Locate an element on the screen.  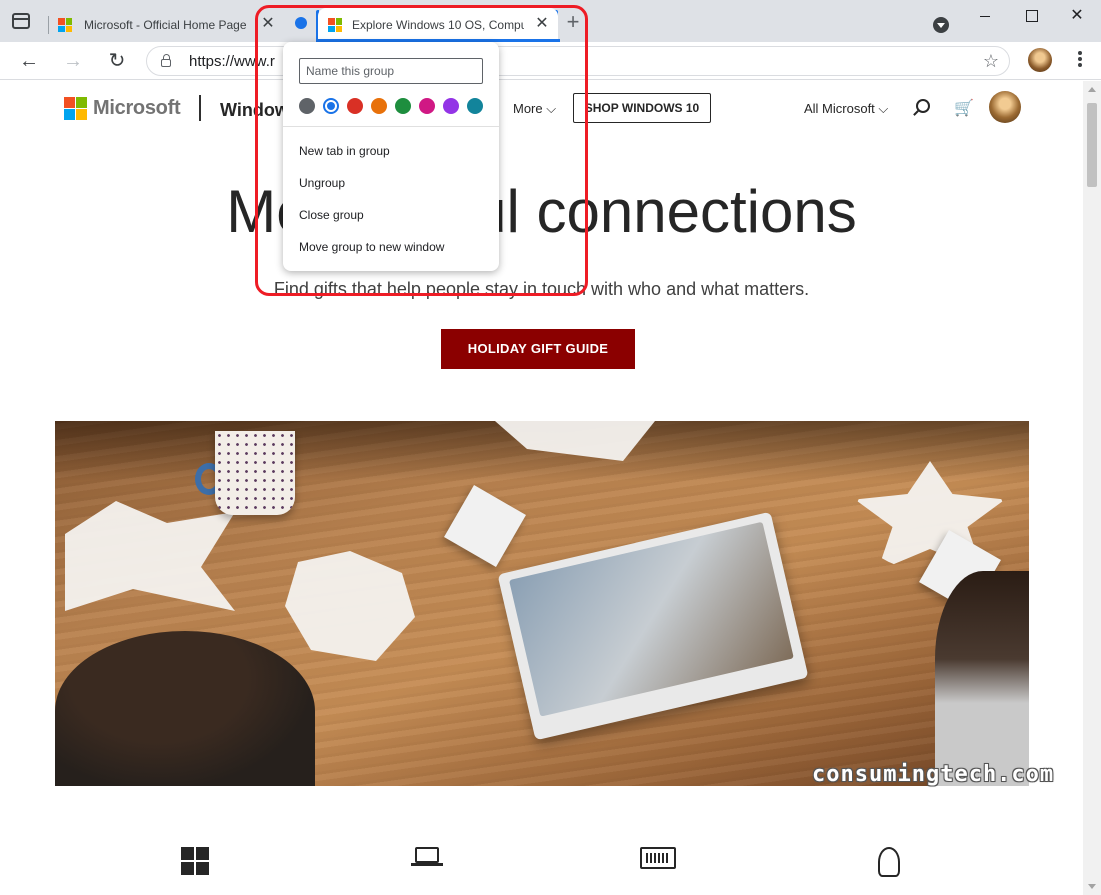
hero-title: Meaningful connections is located at coordinates (541, 211).